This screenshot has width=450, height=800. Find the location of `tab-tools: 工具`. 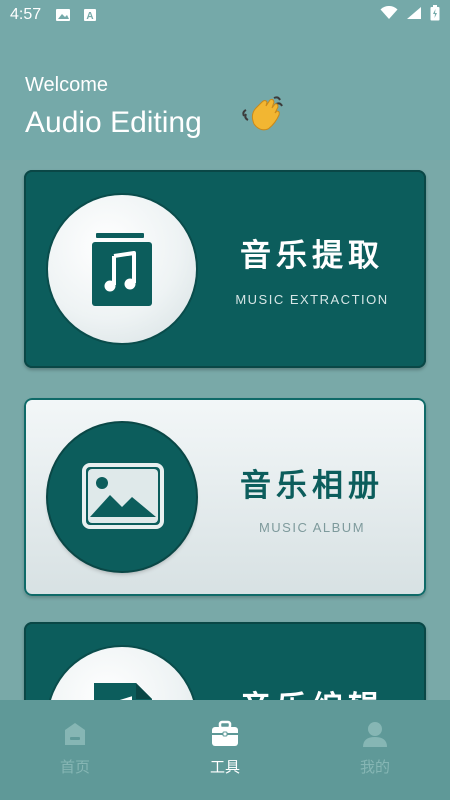

tab-tools: 工具 is located at coordinates (225, 750).